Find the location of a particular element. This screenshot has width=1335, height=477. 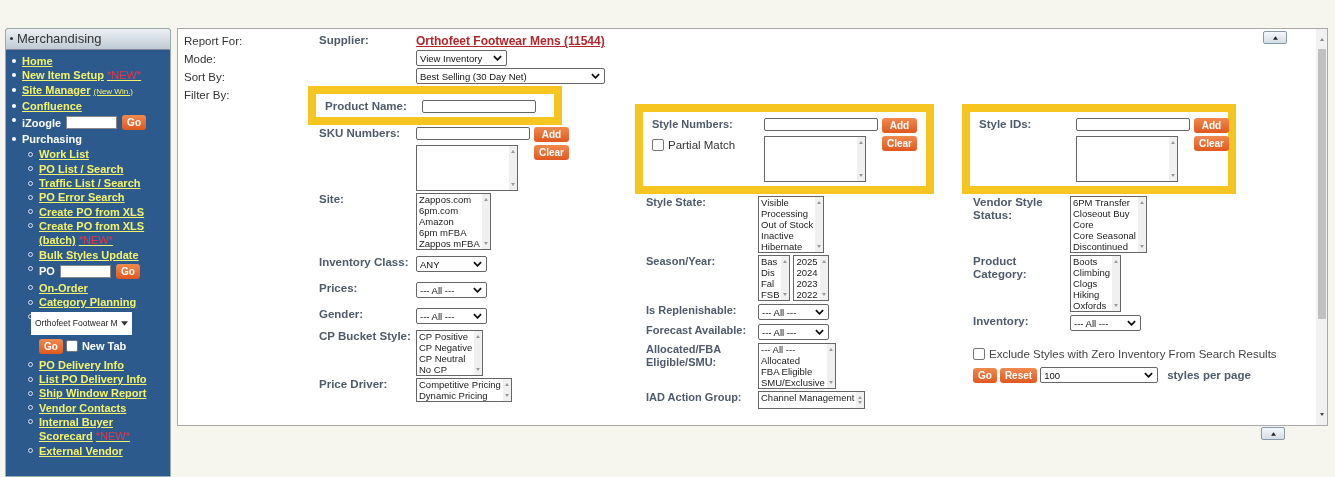

nav-link: Home is located at coordinates (37, 61).